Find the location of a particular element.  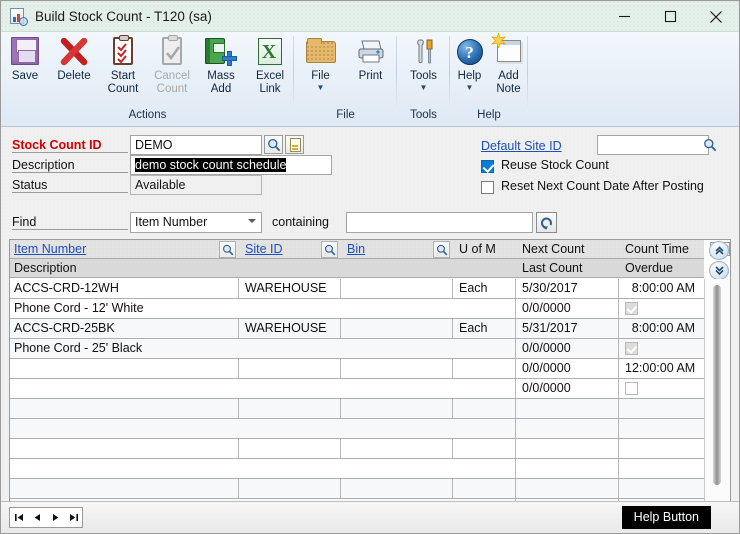

grid-scrollbar-thumb is located at coordinates (717, 385).